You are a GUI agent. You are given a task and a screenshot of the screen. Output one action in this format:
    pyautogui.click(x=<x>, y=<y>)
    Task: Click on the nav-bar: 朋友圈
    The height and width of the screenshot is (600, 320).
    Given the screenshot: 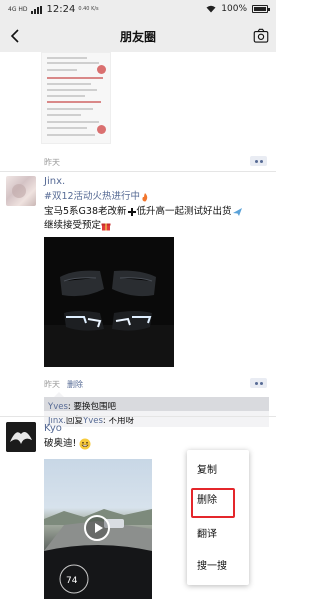 What is the action you would take?
    pyautogui.click(x=138, y=36)
    